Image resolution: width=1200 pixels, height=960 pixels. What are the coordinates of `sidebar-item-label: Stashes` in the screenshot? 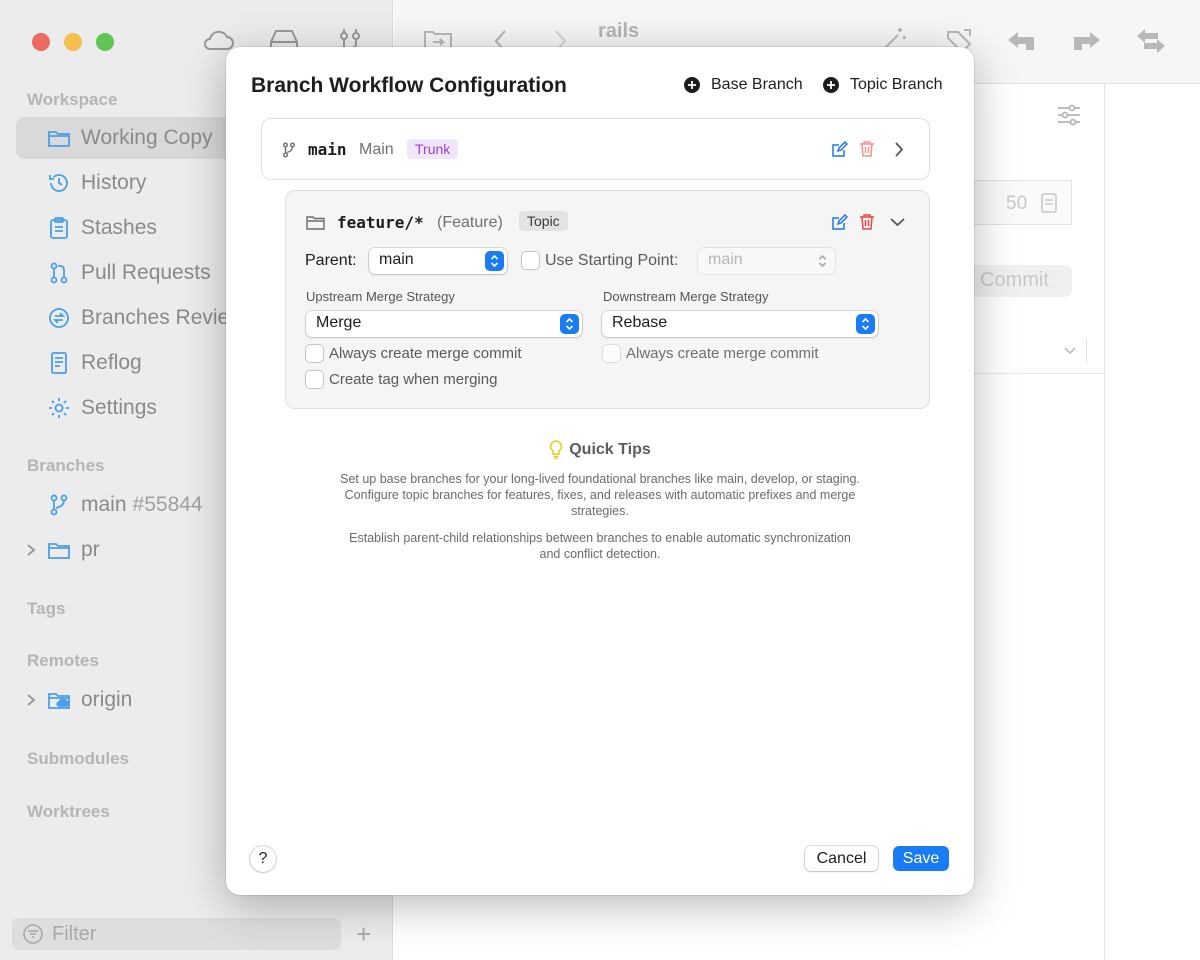 It's located at (119, 227).